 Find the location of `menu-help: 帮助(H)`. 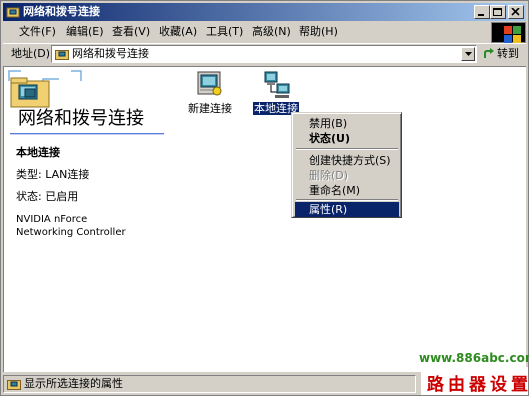

menu-help: 帮助(H) is located at coordinates (318, 32).